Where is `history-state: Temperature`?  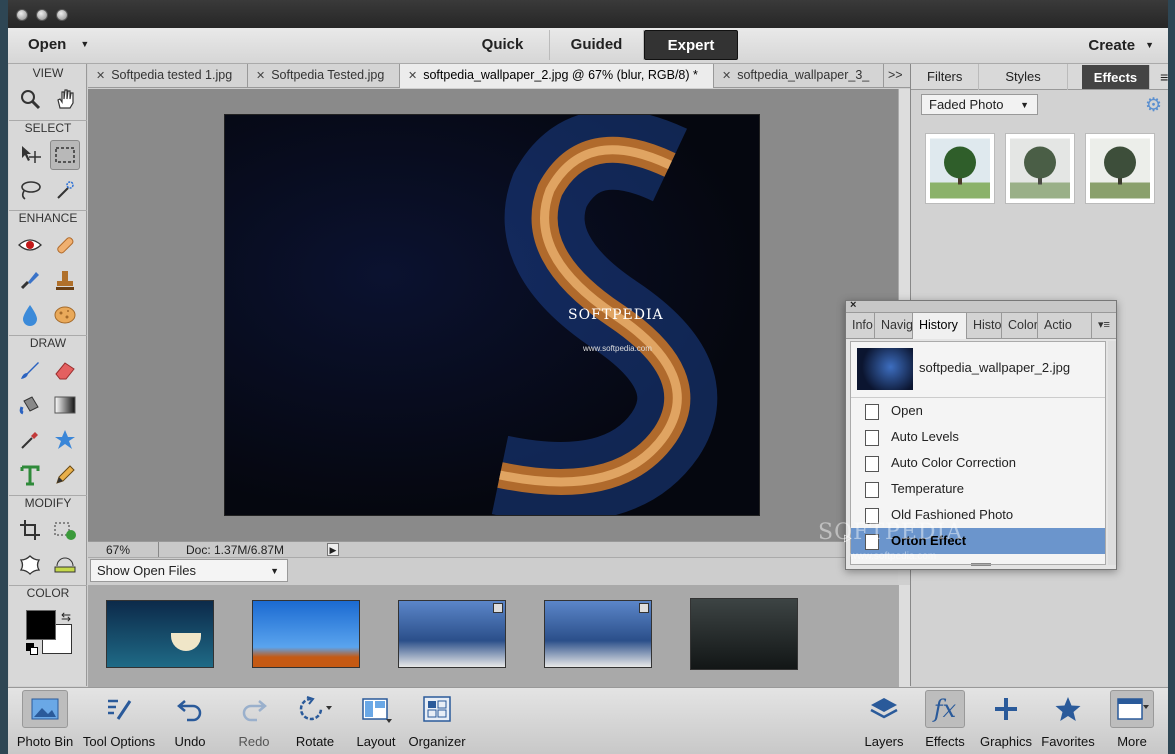
history-state: Temperature is located at coordinates (978, 489).